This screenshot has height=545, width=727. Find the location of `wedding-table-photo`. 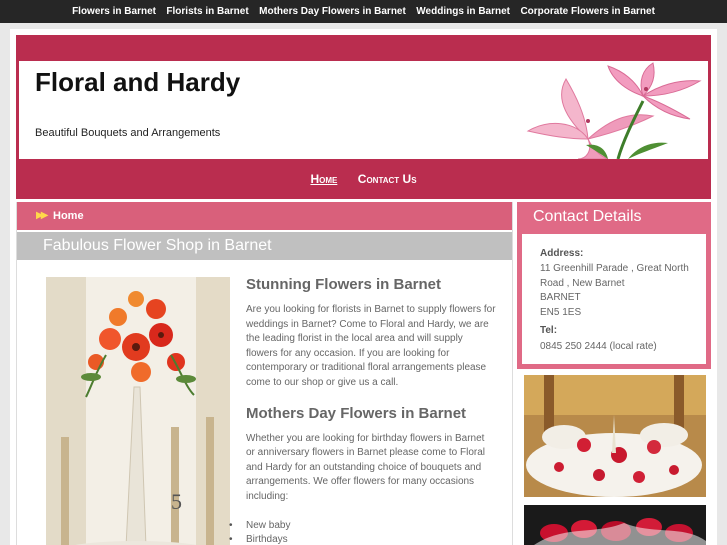

wedding-table-photo is located at coordinates (615, 436).